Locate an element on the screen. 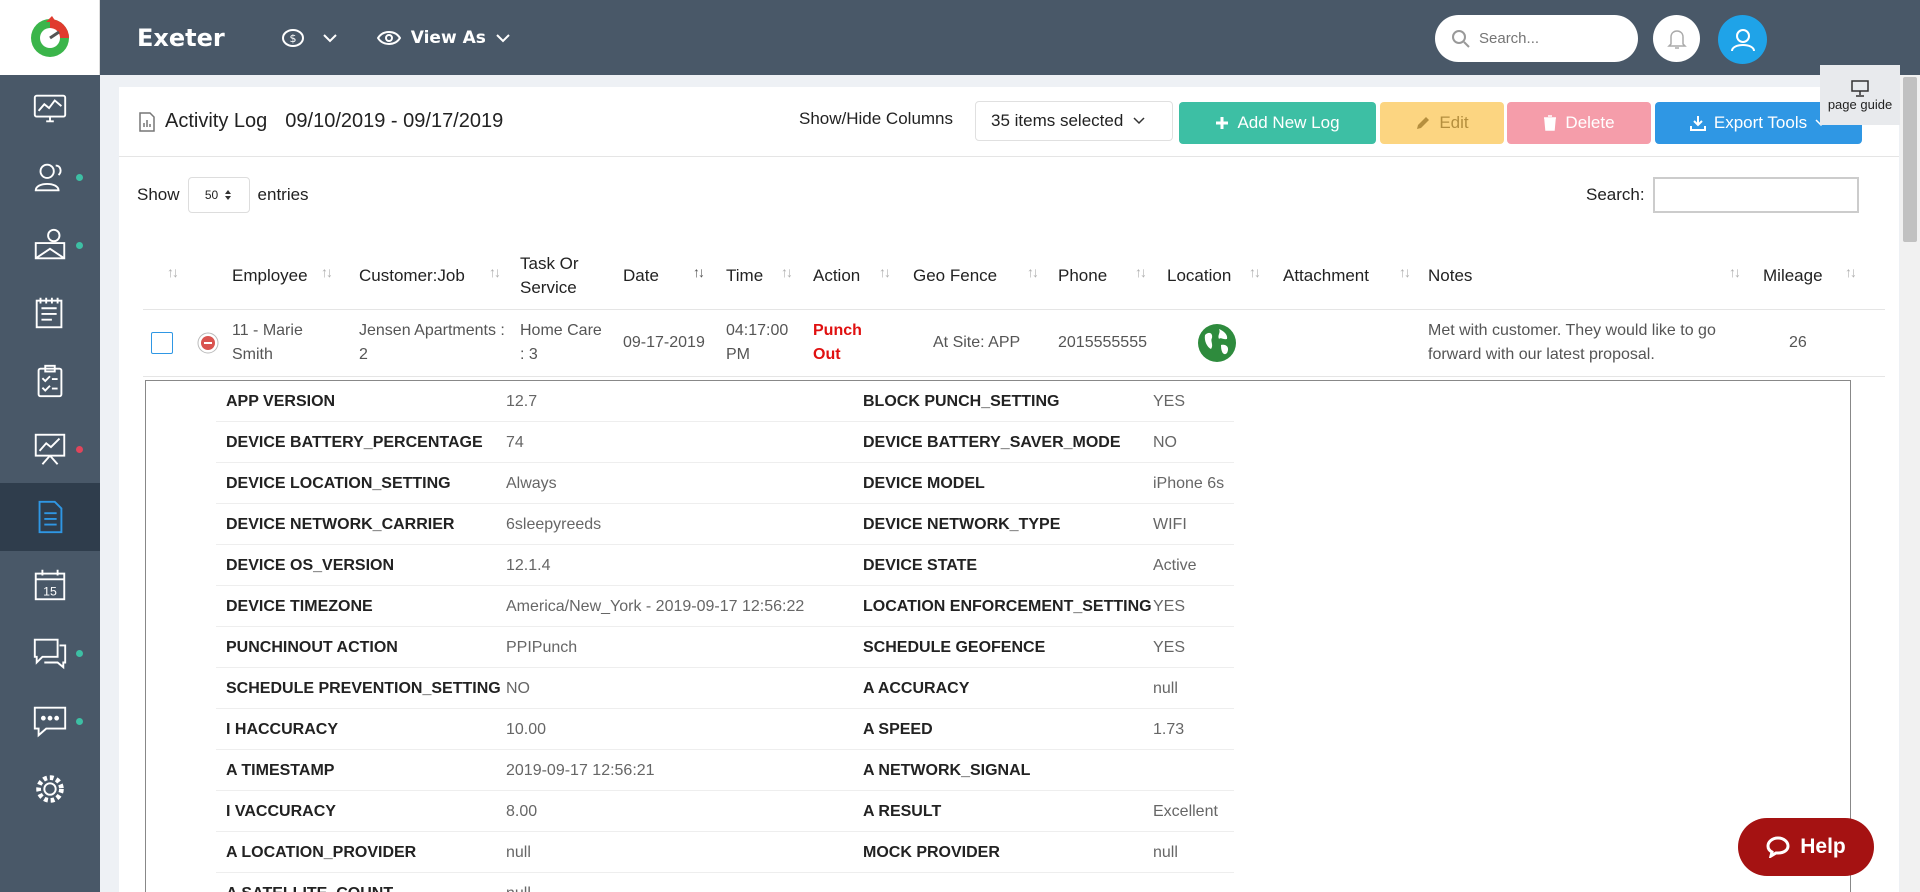 Image resolution: width=1920 pixels, height=892 pixels. detail-key: A TIMESTAMP is located at coordinates (280, 770).